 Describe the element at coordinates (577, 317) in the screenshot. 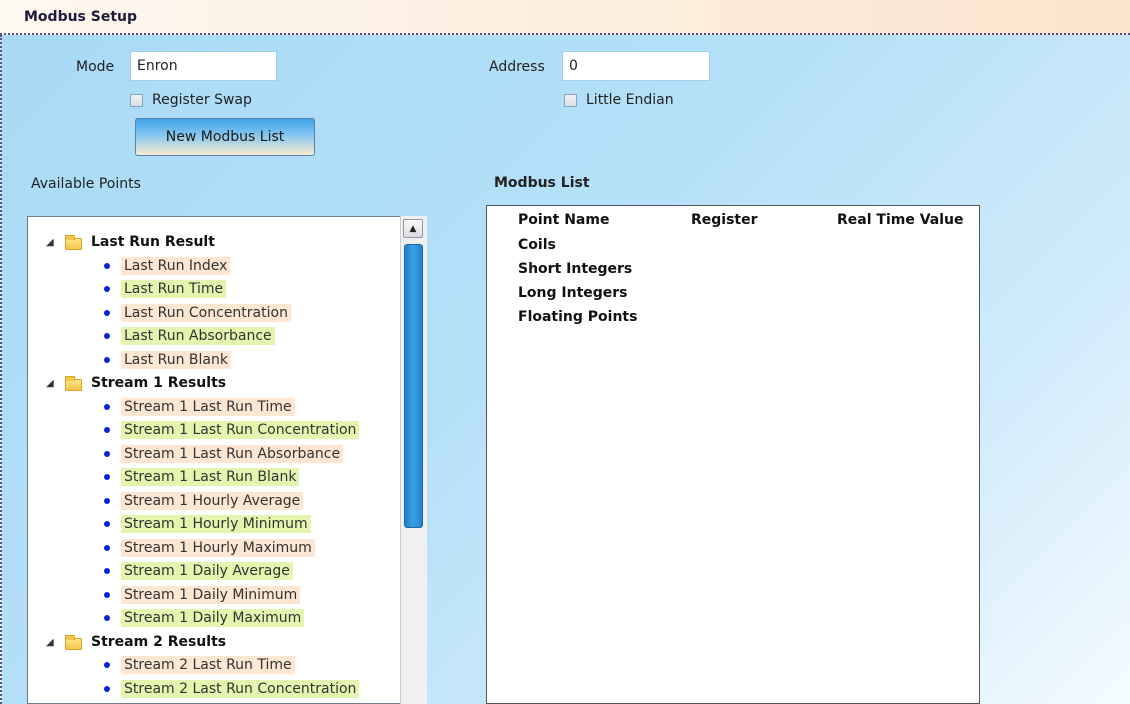

I see `modbus-list-row: Floating Points` at that location.